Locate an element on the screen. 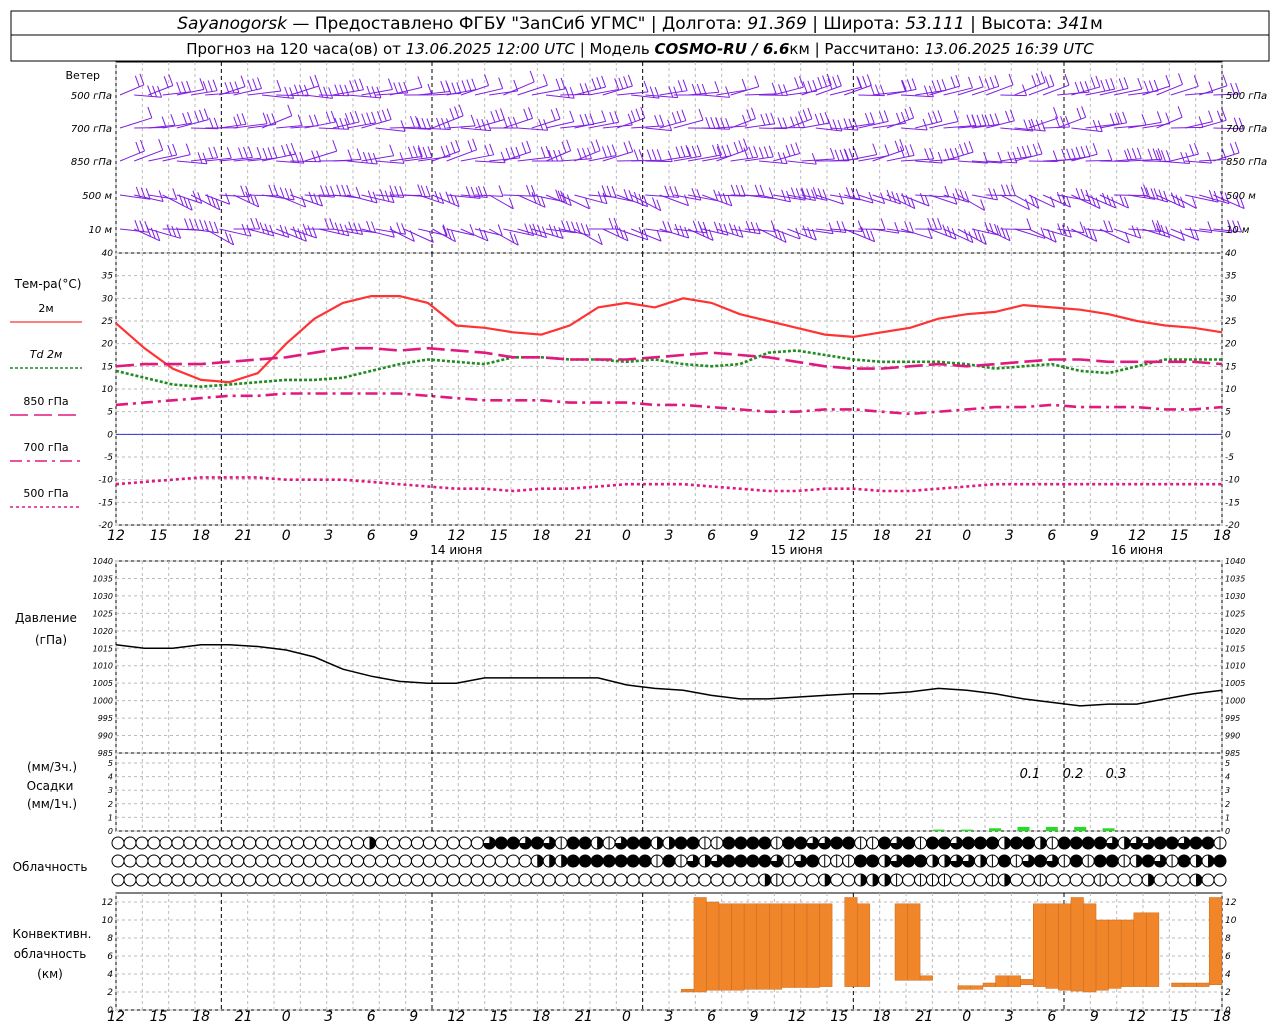 The image size is (1280, 1024). temp-y-tick: -10 is located at coordinates (1232, 481).